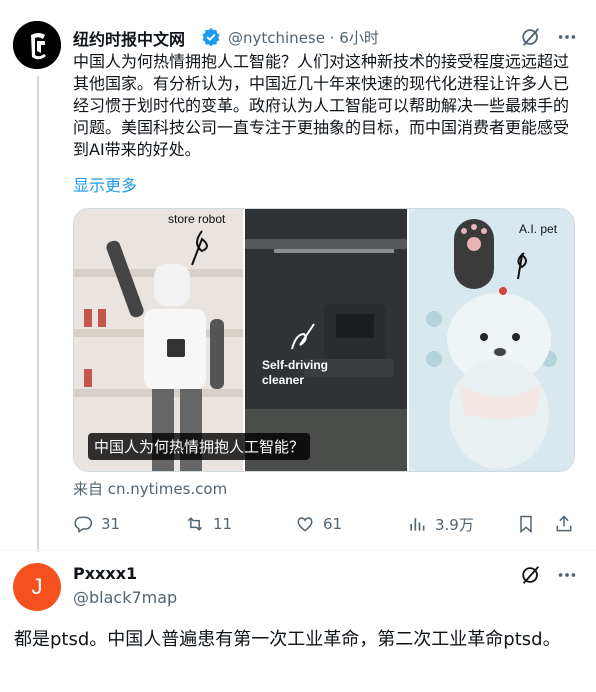 This screenshot has height=692, width=596. Describe the element at coordinates (305, 524) in the screenshot. I see `like-icon` at that location.